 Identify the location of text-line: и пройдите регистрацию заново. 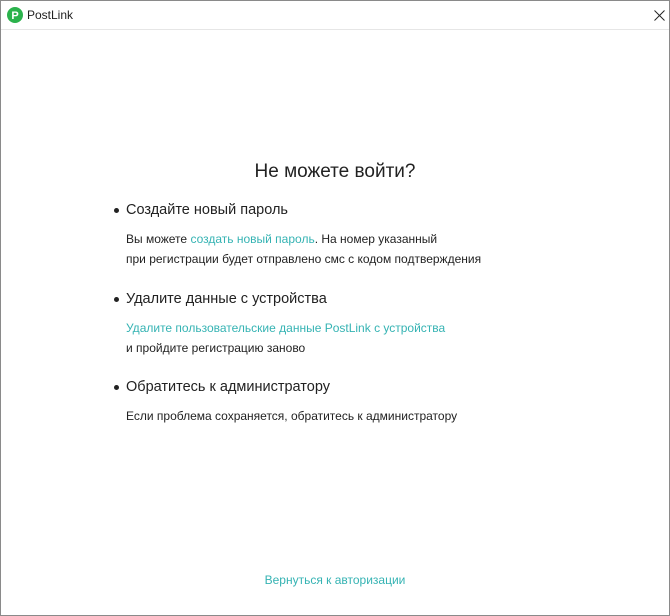
(216, 348).